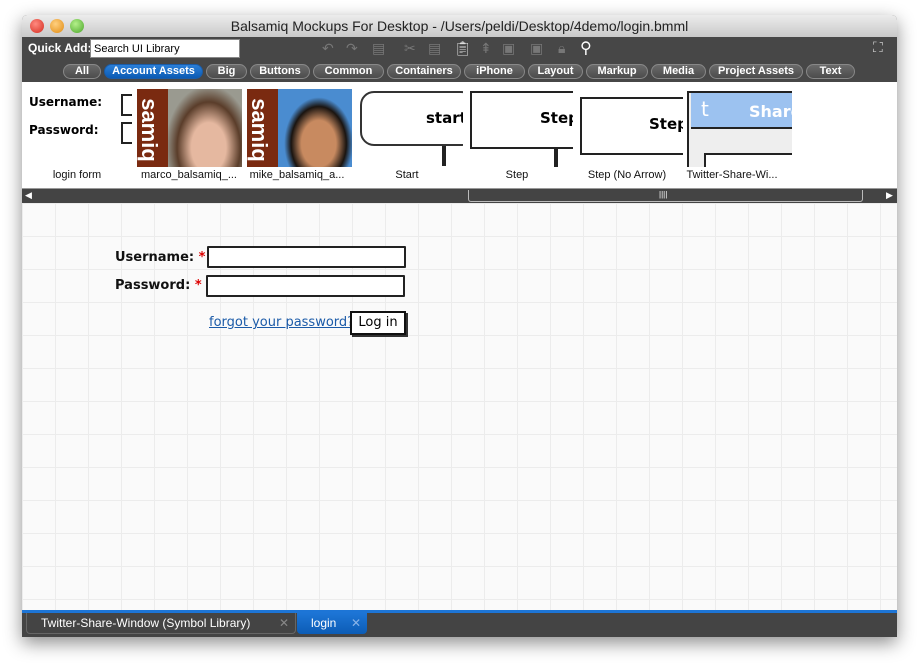 The width and height of the screenshot is (920, 671). What do you see at coordinates (739, 128) in the screenshot?
I see `library-item-twitter-share-window: t Share` at bounding box center [739, 128].